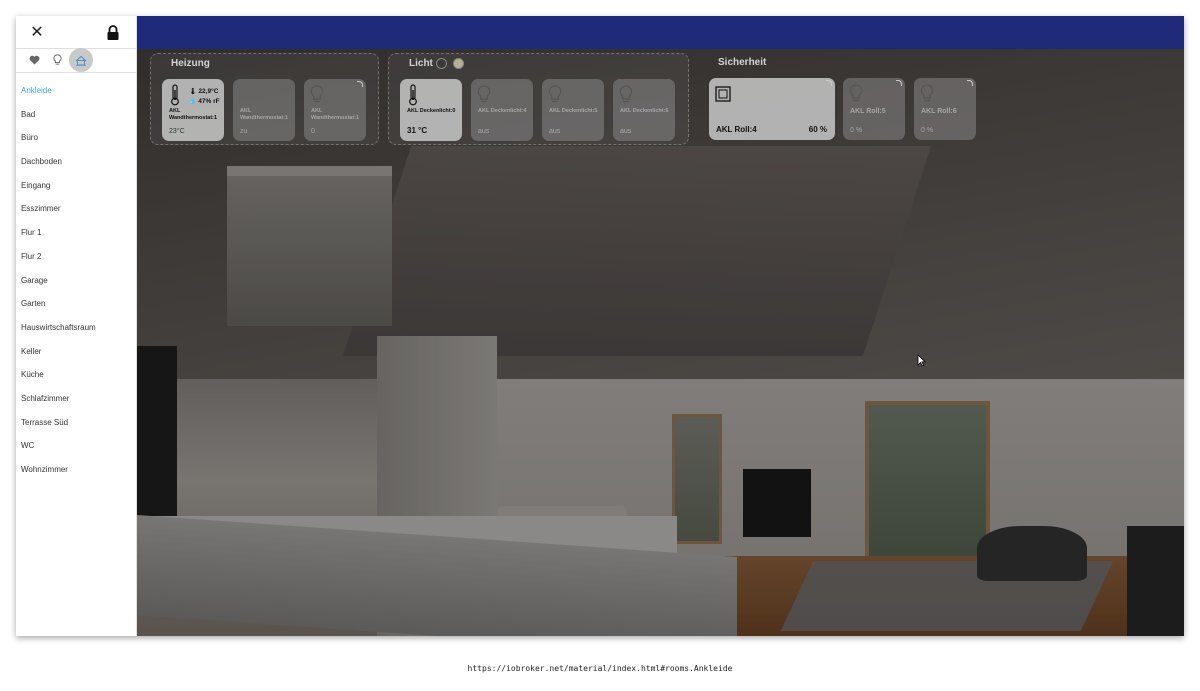 The image size is (1200, 691). I want to click on room-item: Dachboden, so click(76, 162).